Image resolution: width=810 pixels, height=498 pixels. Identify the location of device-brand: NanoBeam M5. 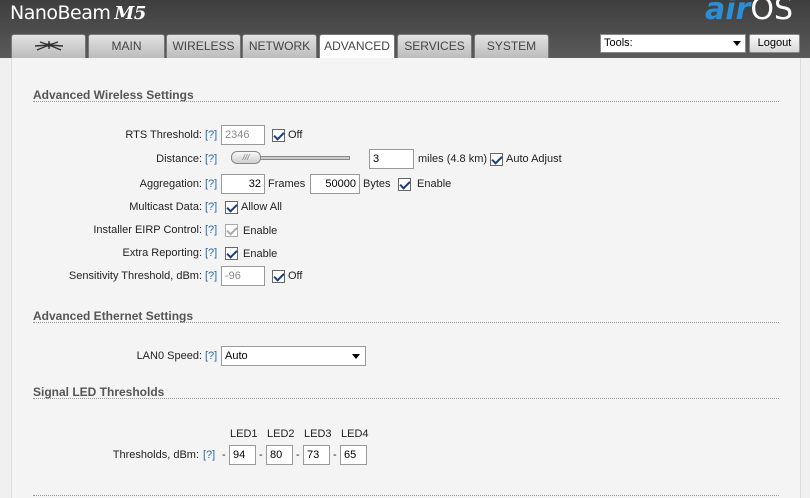
(78, 13).